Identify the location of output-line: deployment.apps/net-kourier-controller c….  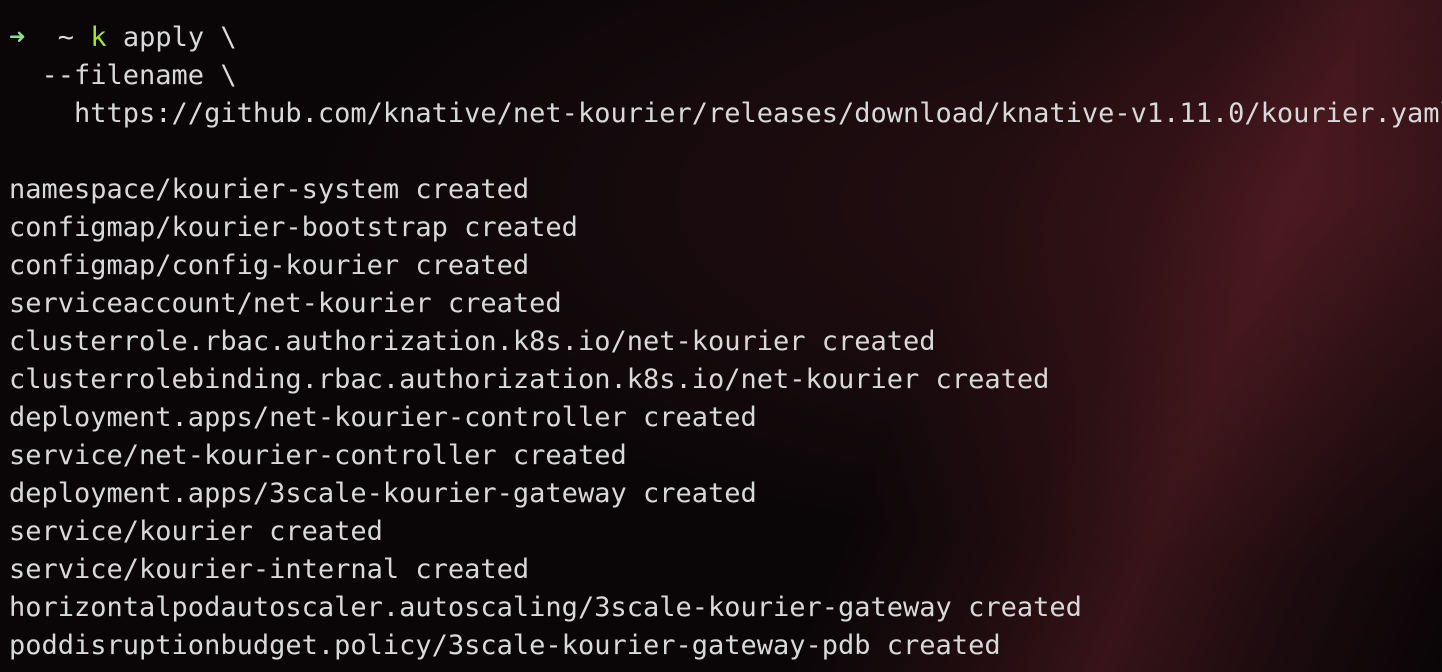
(383, 417).